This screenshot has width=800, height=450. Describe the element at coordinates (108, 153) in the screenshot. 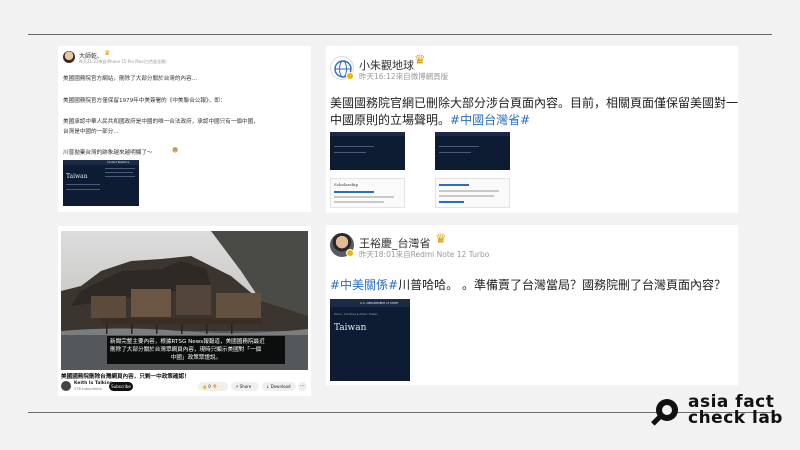

I see `post-text-line-5: 川普拋棄台灣的跡象越來越明顯了～` at that location.